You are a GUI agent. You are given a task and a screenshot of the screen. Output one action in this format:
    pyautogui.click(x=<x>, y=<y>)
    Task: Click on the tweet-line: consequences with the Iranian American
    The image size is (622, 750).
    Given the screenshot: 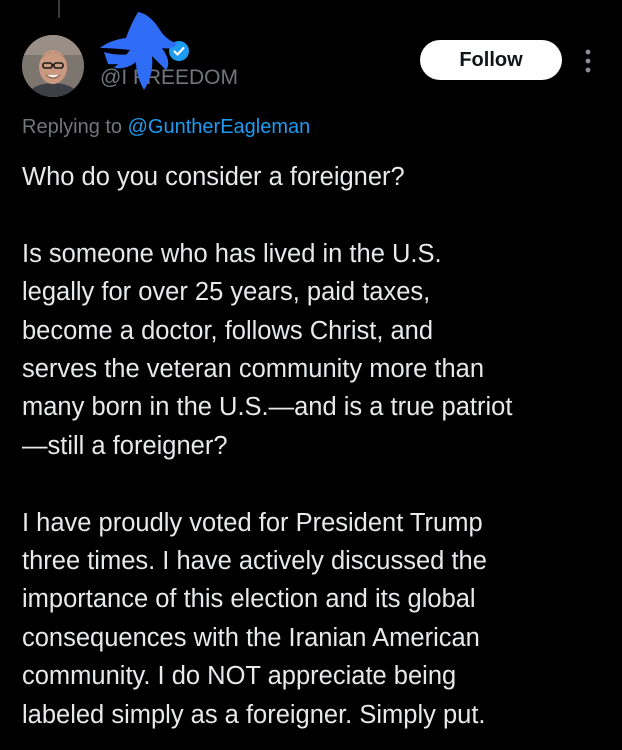 What is the action you would take?
    pyautogui.click(x=251, y=637)
    